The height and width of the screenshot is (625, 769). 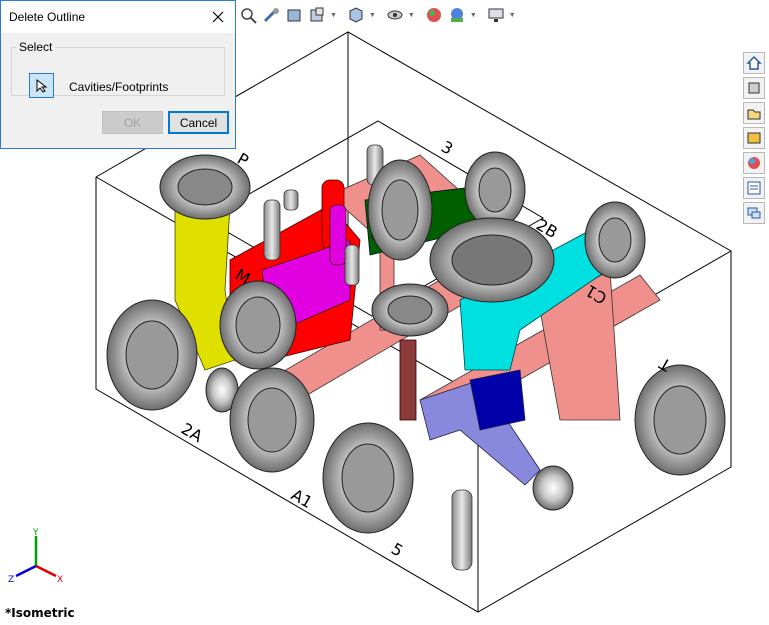 What do you see at coordinates (615, 240) in the screenshot?
I see `port-c1` at bounding box center [615, 240].